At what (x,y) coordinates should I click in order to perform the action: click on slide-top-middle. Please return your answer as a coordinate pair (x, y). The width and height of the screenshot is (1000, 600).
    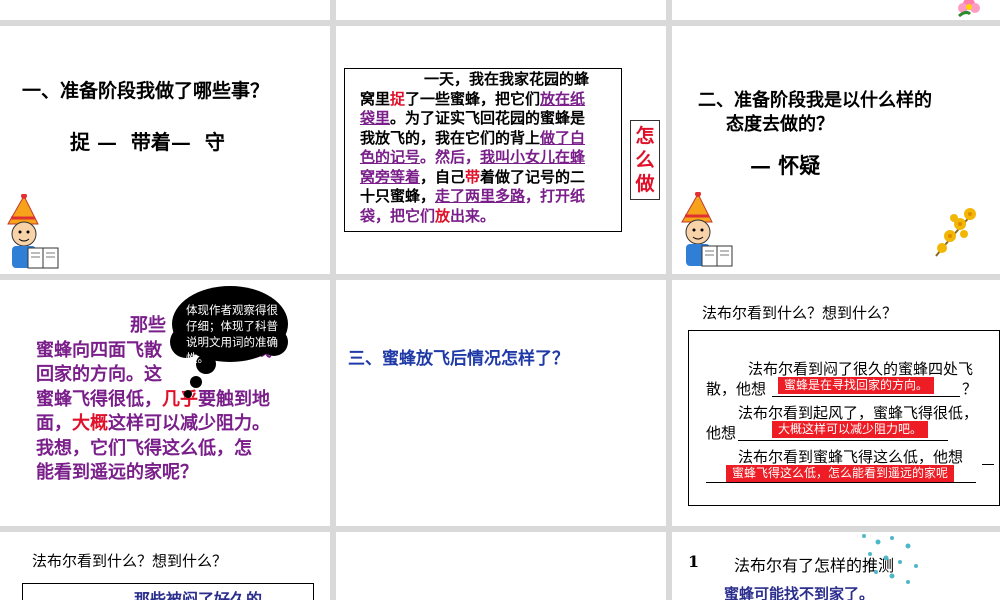
    Looking at the image, I should click on (501, 10).